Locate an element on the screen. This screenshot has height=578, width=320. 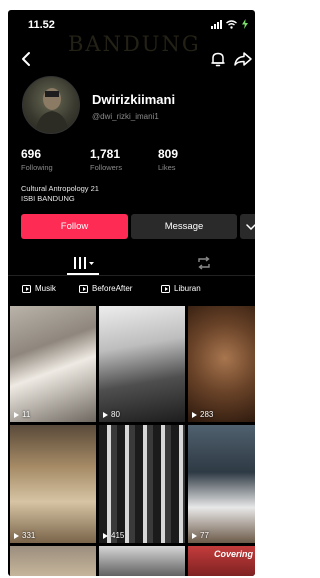
stat-label: Followers is located at coordinates (106, 167).